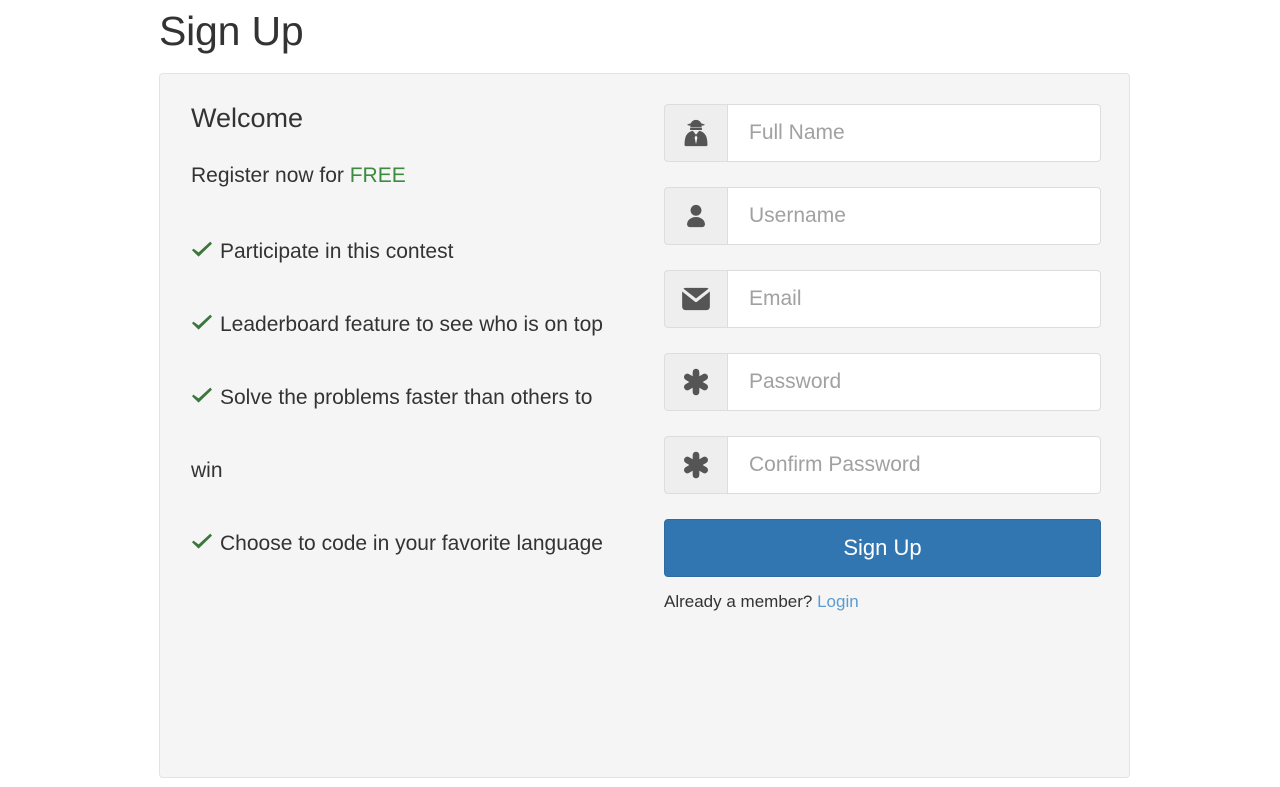 The height and width of the screenshot is (787, 1280). Describe the element at coordinates (695, 216) in the screenshot. I see `user-icon` at that location.